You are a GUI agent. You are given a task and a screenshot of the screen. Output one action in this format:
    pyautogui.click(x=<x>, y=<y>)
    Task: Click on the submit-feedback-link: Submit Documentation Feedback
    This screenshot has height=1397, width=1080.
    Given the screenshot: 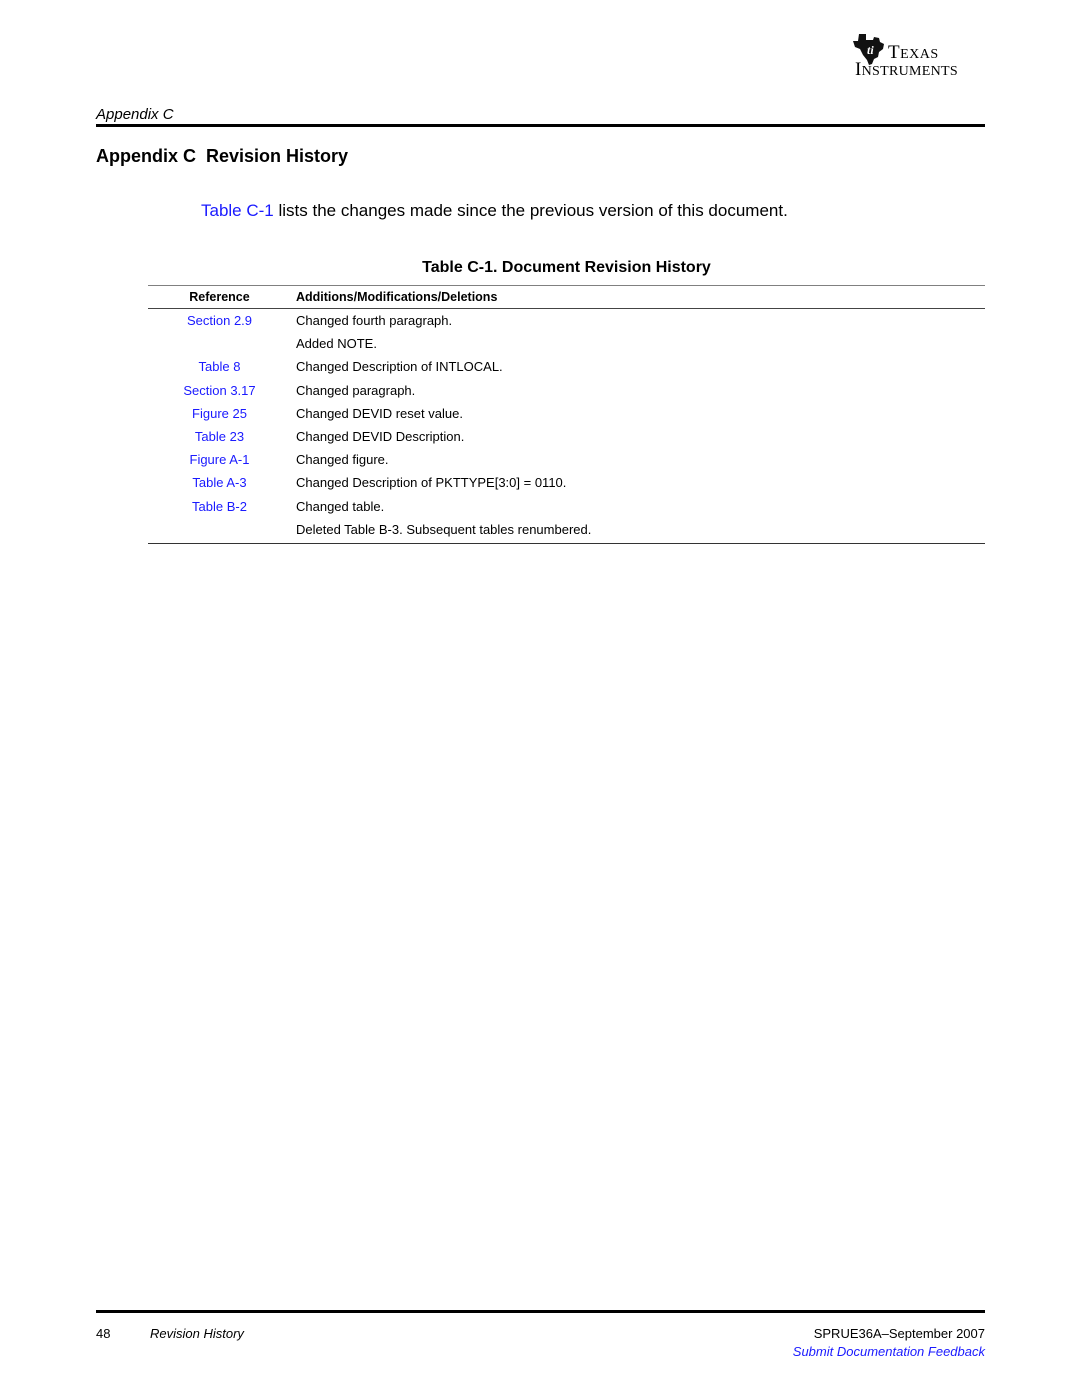 What is the action you would take?
    pyautogui.click(x=889, y=1351)
    